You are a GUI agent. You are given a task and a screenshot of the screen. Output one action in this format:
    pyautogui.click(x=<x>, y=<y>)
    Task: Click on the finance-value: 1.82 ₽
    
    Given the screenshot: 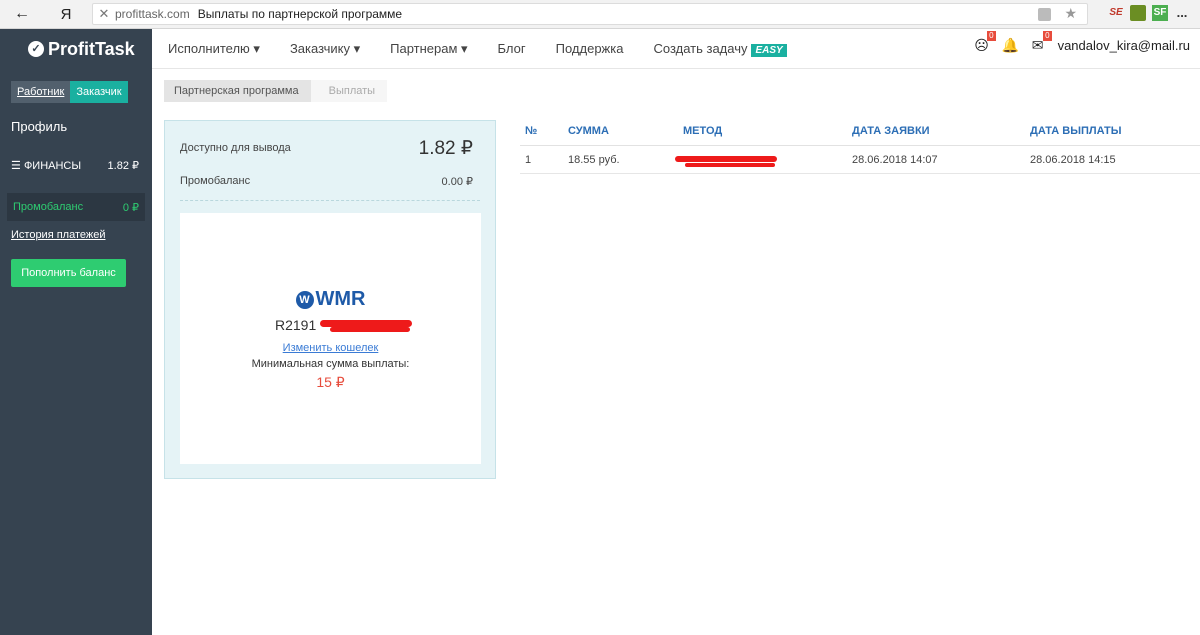 What is the action you would take?
    pyautogui.click(x=123, y=166)
    